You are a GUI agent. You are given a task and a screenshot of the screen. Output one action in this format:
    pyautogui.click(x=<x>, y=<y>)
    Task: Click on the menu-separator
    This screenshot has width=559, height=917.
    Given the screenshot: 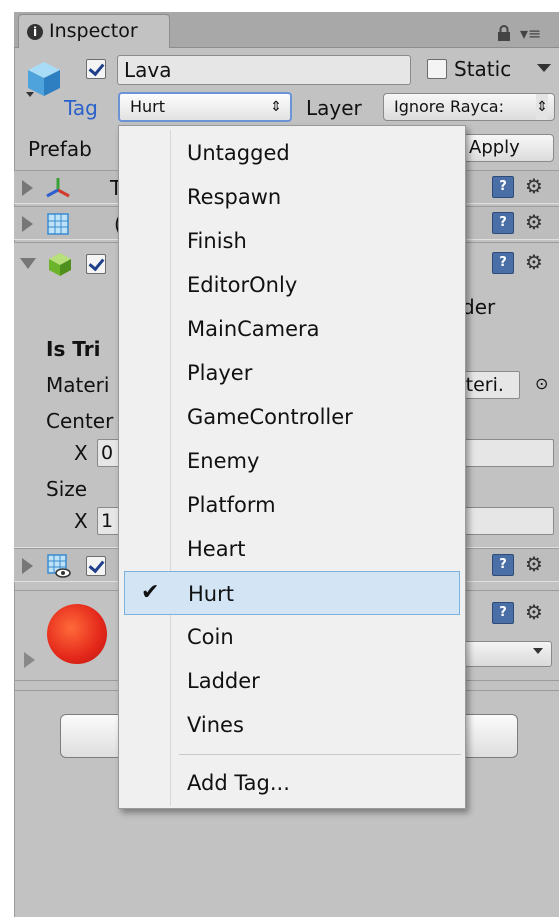 What is the action you would take?
    pyautogui.click(x=320, y=754)
    